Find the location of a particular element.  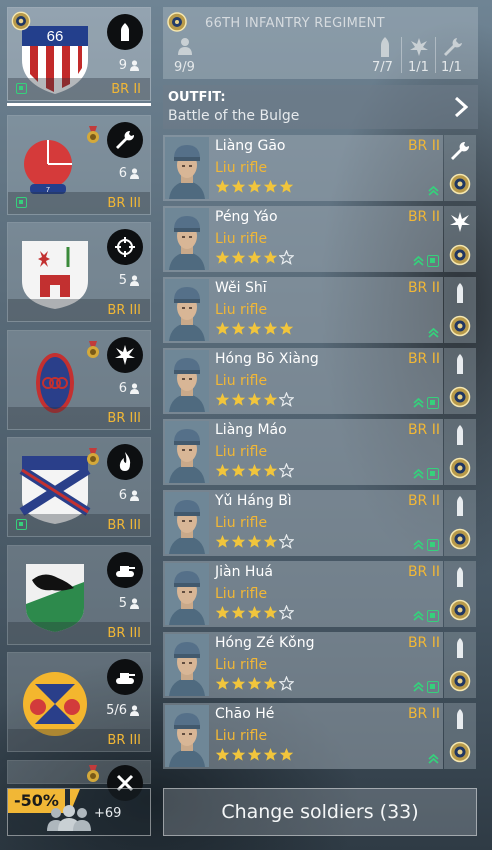

squad-member-count: 5 is located at coordinates (129, 603).